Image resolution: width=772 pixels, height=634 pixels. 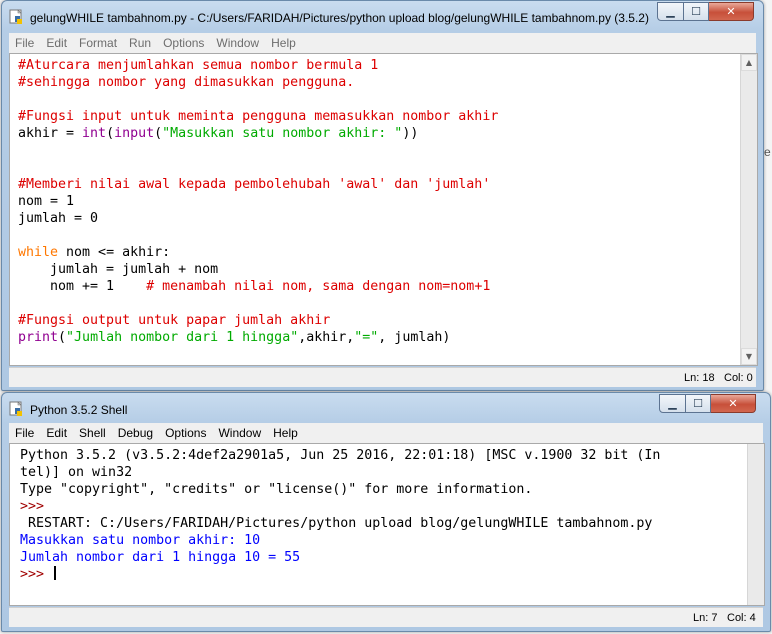 I want to click on code-line-token: #Fungsi output untuk papar jumlah akhir, so click(x=174, y=320).